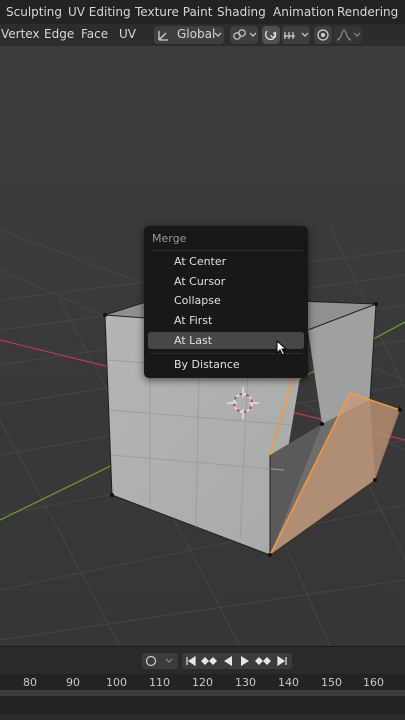 The image size is (405, 720). Describe the element at coordinates (30, 682) in the screenshot. I see `frame-label: 80` at that location.